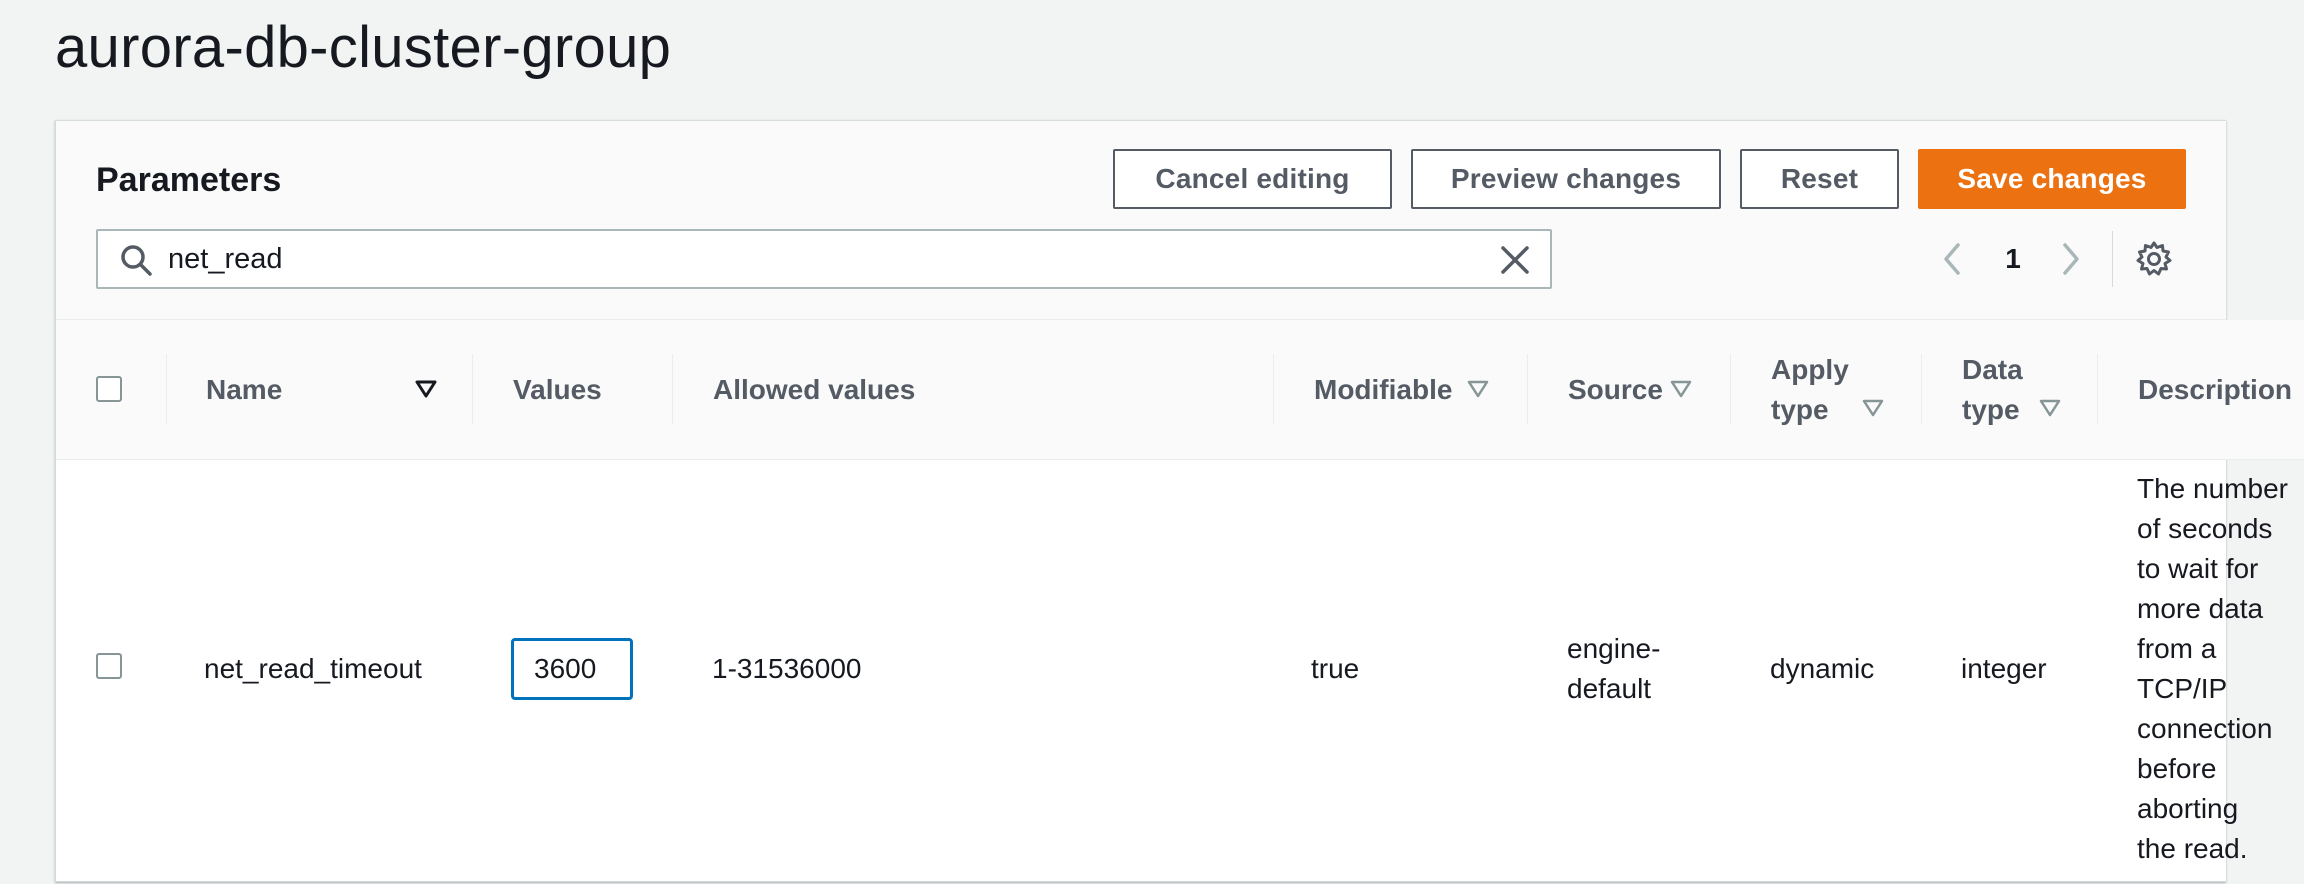 The height and width of the screenshot is (884, 2304). What do you see at coordinates (2052, 179) in the screenshot?
I see `save-changes-button: Save changes` at bounding box center [2052, 179].